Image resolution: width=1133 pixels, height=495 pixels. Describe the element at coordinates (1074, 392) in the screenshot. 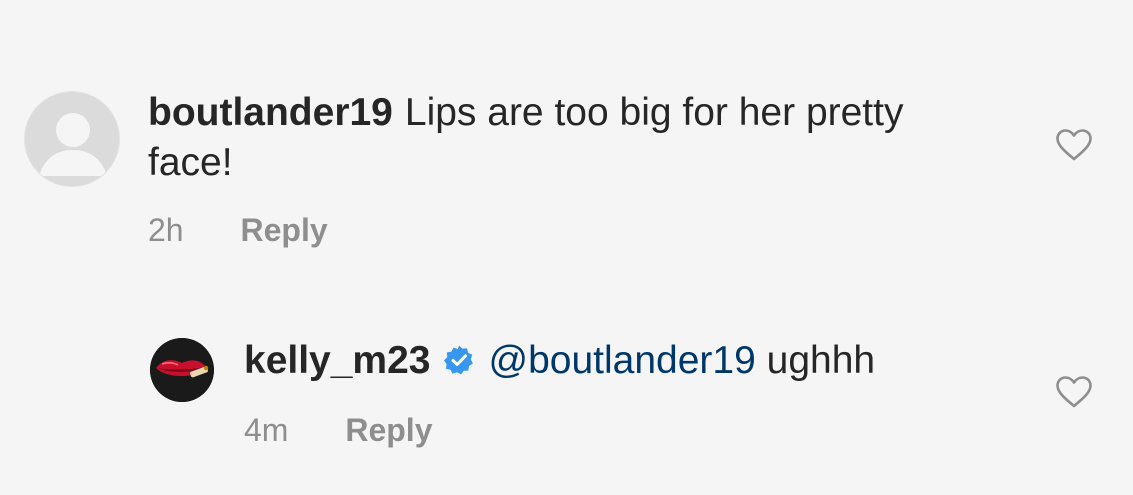

I see `heart-outline-icon` at that location.